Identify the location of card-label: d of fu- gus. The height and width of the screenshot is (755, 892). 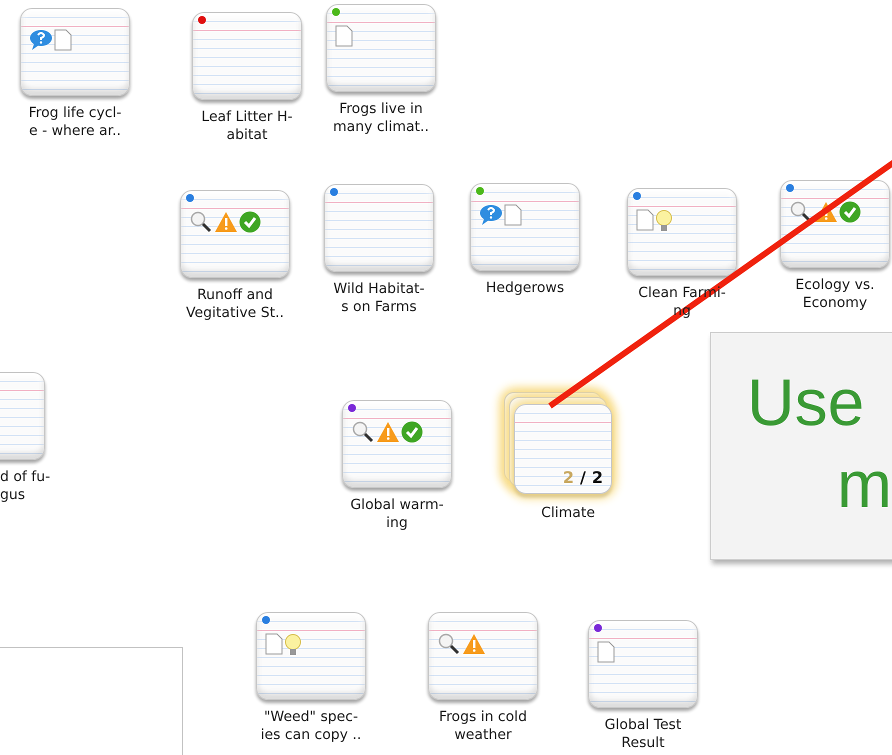
(26, 486).